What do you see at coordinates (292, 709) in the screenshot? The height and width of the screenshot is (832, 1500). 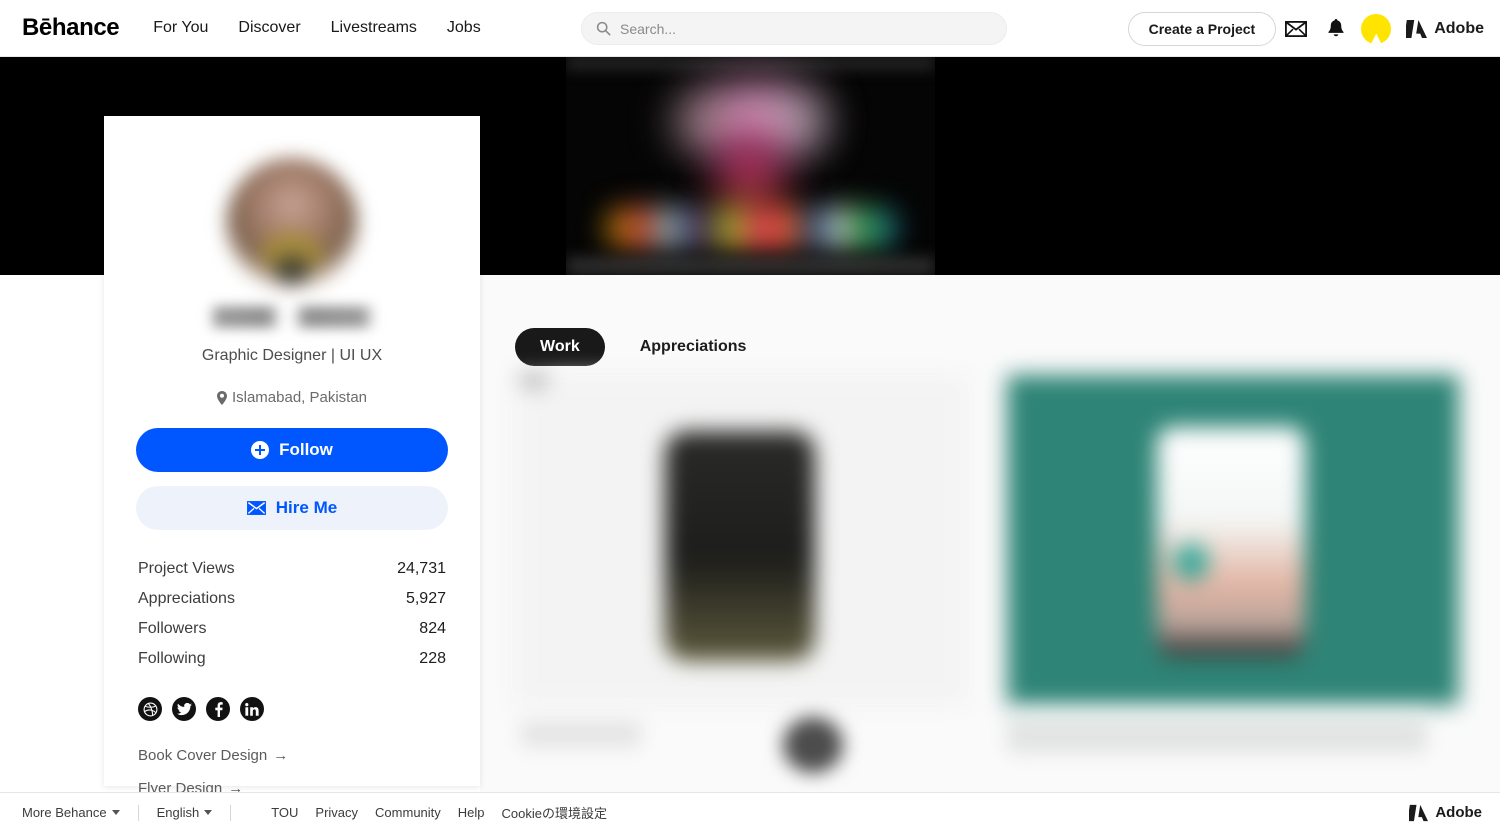 I see `social-links` at bounding box center [292, 709].